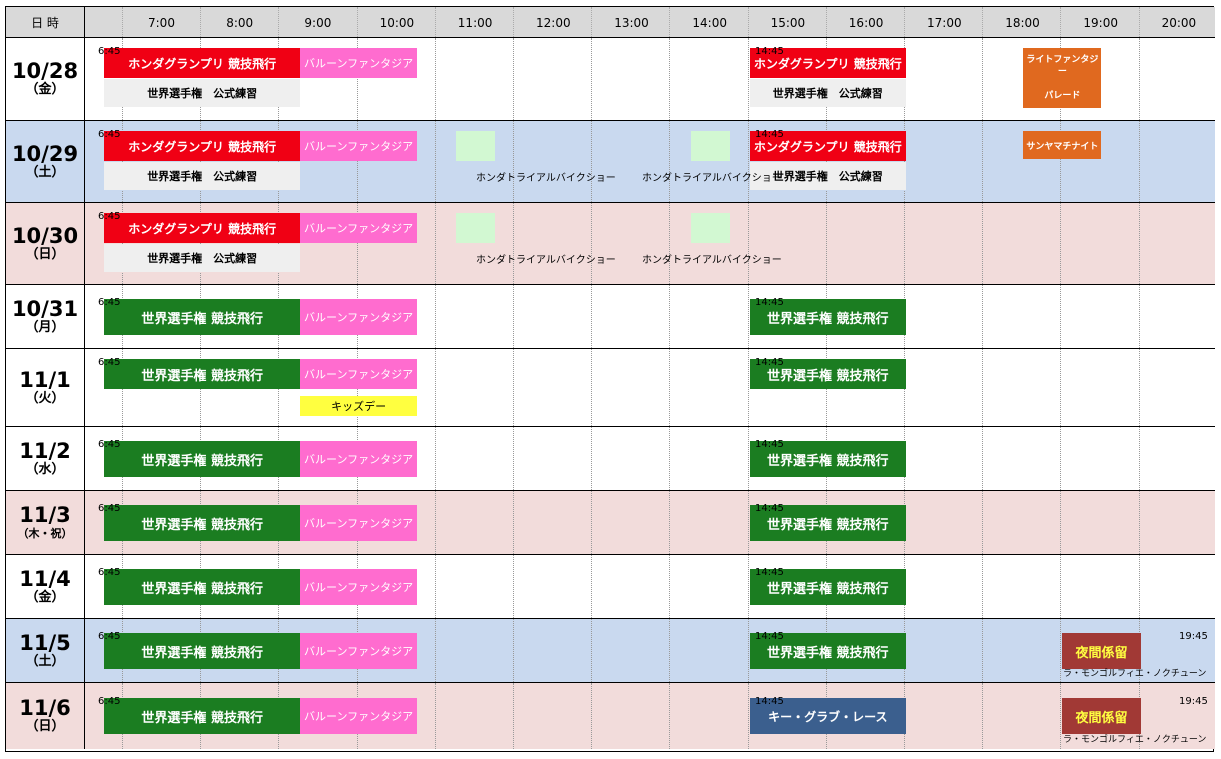 The width and height of the screenshot is (1221, 759). What do you see at coordinates (45, 650) in the screenshot?
I see `day-cell: 11/5 （土）` at bounding box center [45, 650].